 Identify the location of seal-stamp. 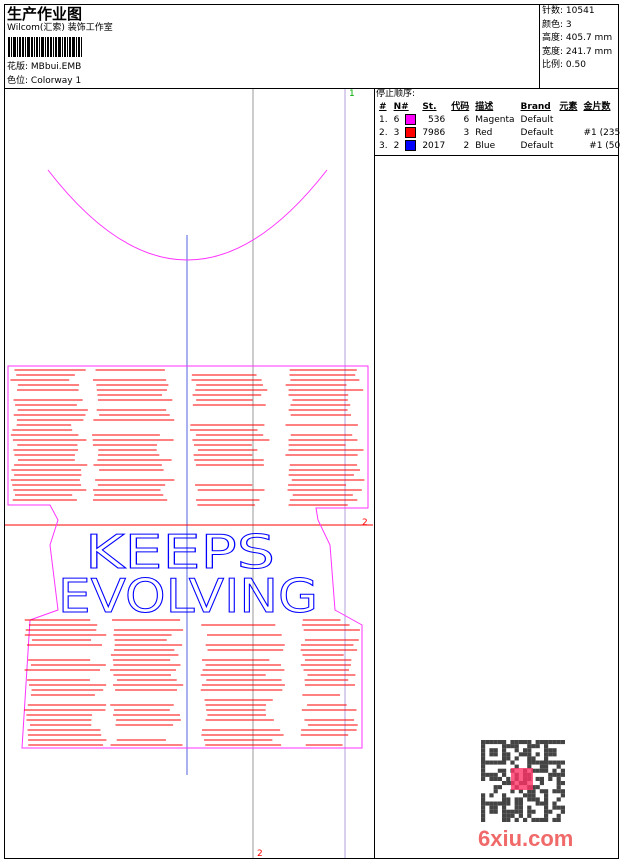
(522, 779).